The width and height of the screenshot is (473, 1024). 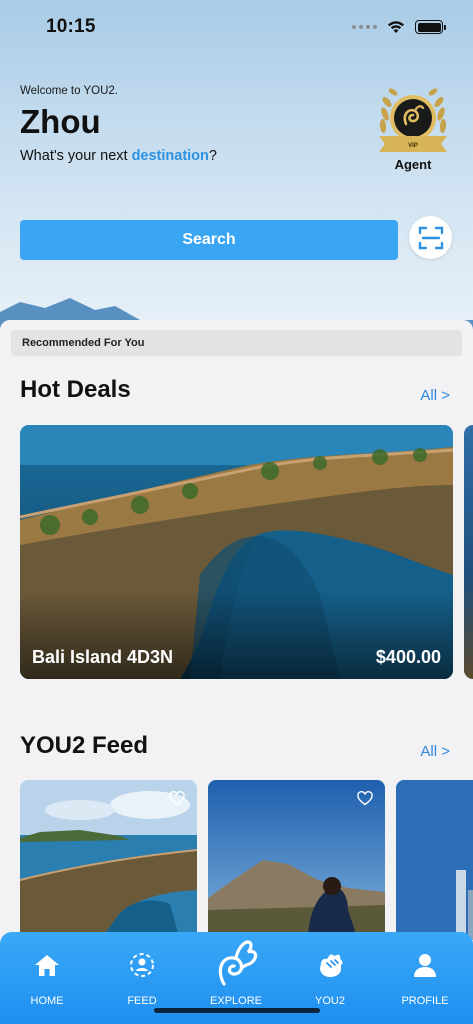 What do you see at coordinates (435, 751) in the screenshot?
I see `feed-all-link: All >` at bounding box center [435, 751].